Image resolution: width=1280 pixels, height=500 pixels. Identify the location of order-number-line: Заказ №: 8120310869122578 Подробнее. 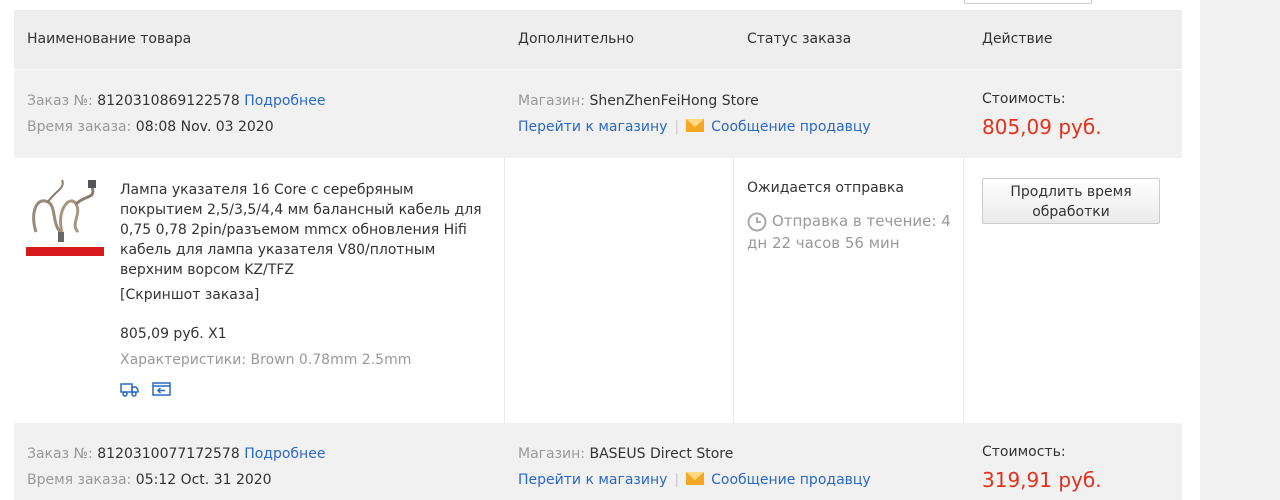
(176, 101).